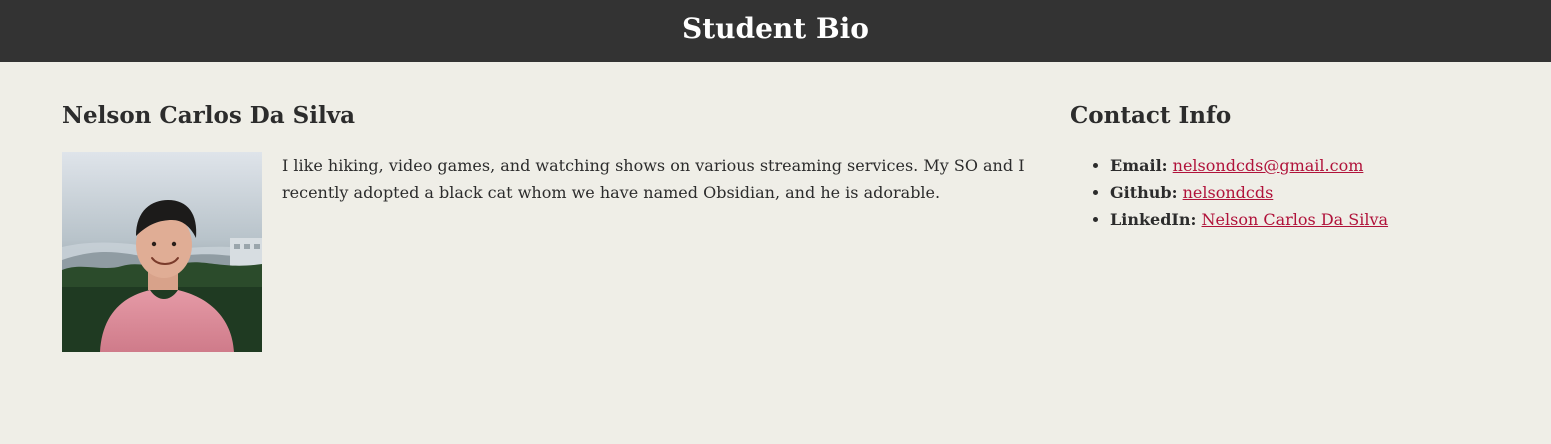 This screenshot has width=1551, height=444. What do you see at coordinates (1295, 219) in the screenshot?
I see `linkedin-link: Nelson Carlos Da Silva` at bounding box center [1295, 219].